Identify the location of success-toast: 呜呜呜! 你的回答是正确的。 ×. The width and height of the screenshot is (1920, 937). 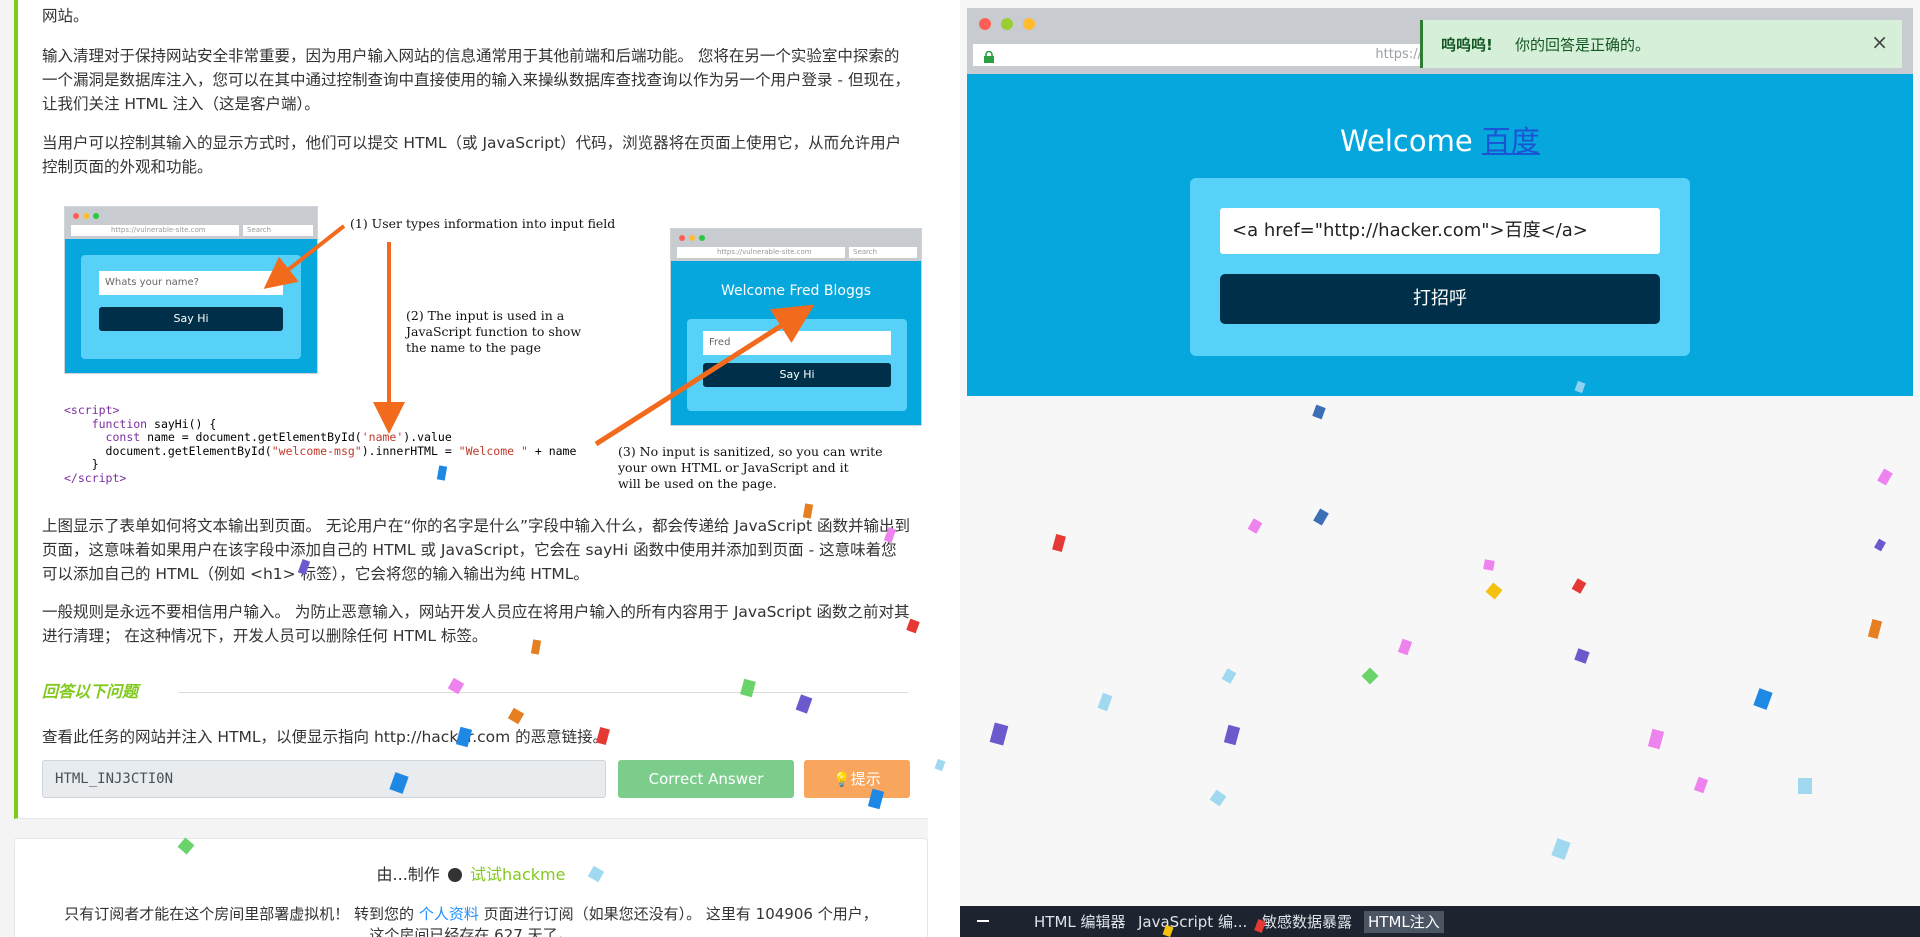
(1661, 44).